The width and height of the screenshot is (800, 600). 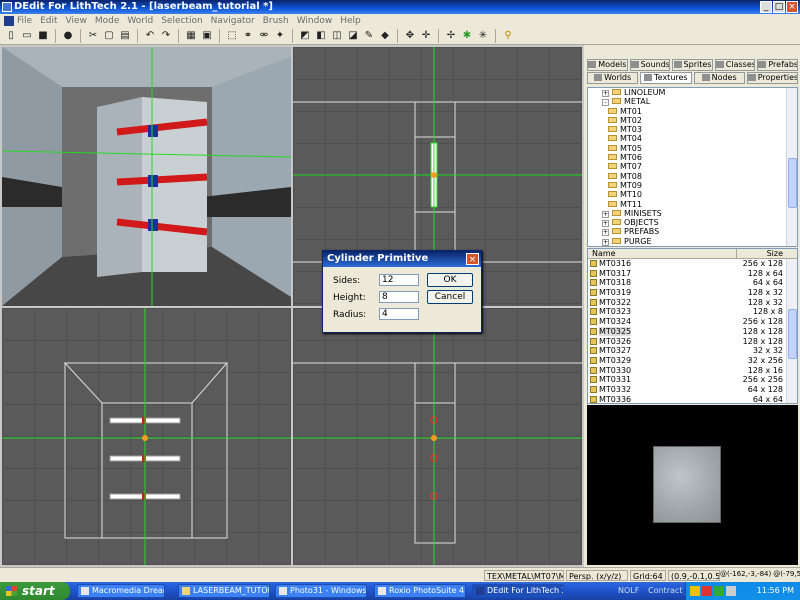 What do you see at coordinates (692, 223) in the screenshot?
I see `tree-item: + OBJECTS` at bounding box center [692, 223].